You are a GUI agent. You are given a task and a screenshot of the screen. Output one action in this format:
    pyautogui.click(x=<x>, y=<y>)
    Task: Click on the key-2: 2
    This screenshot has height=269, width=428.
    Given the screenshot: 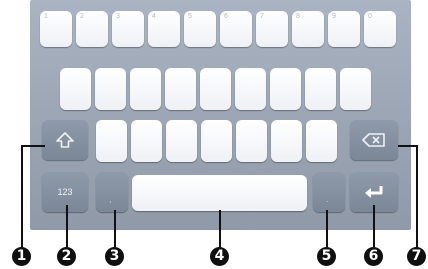 What is the action you would take?
    pyautogui.click(x=92, y=29)
    